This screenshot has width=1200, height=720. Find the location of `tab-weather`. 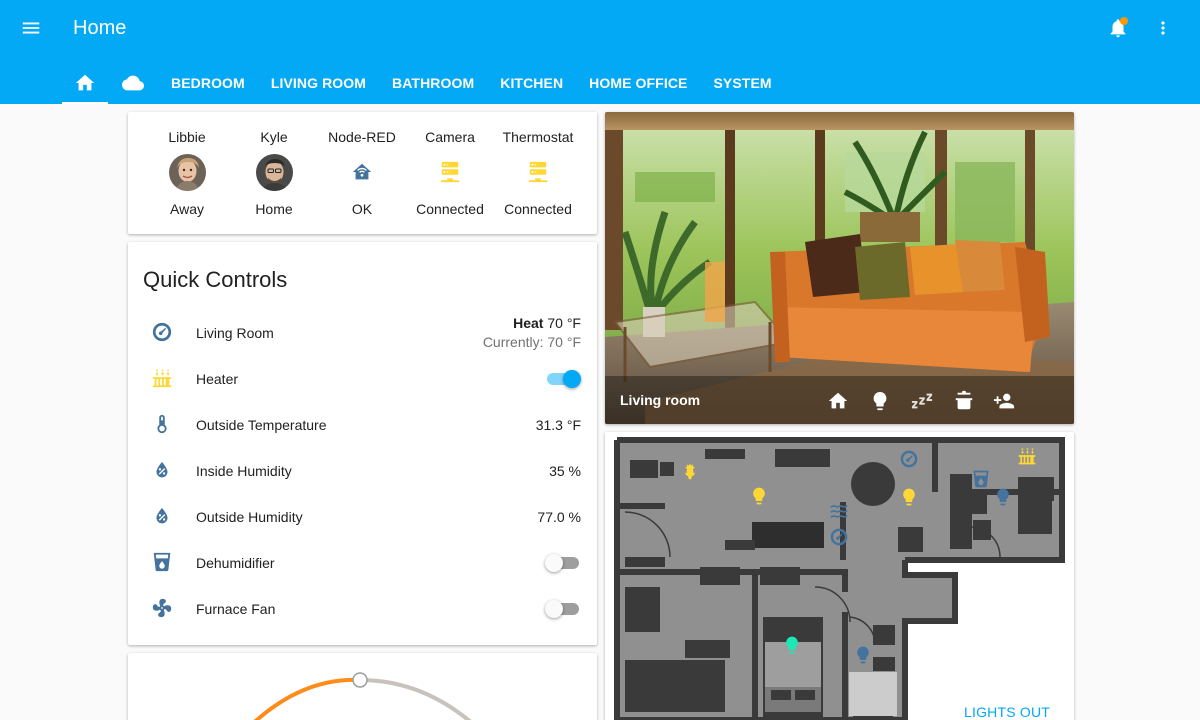

tab-weather is located at coordinates (133, 83).